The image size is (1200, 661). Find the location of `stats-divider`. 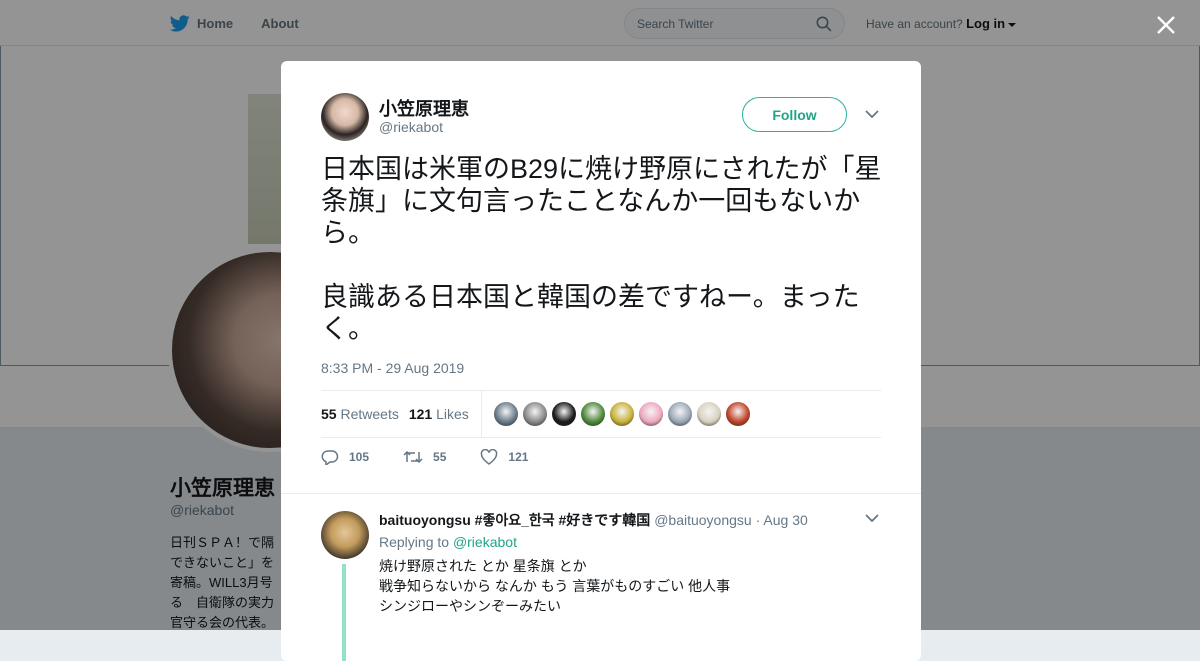

stats-divider is located at coordinates (481, 414).